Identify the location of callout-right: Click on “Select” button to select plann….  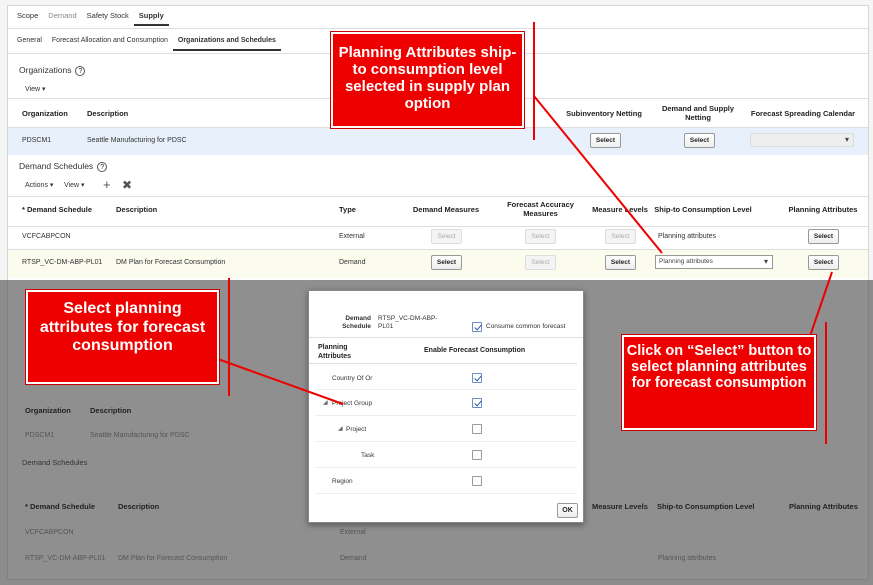
(719, 382).